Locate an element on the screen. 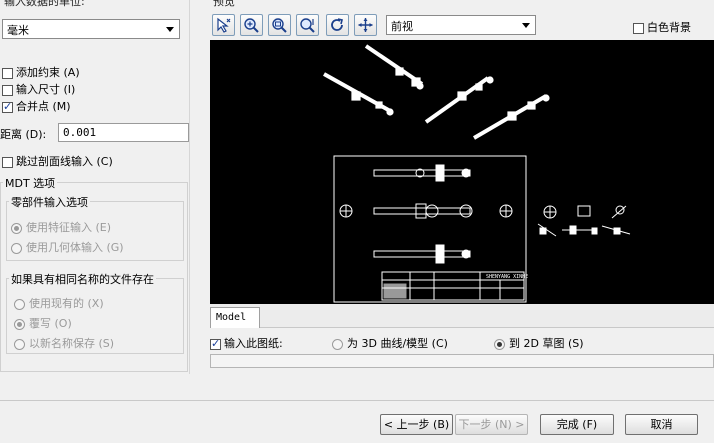 This screenshot has height=443, width=714. use-geometry-input-label: 使用几何体输入 (G) is located at coordinates (75, 247).